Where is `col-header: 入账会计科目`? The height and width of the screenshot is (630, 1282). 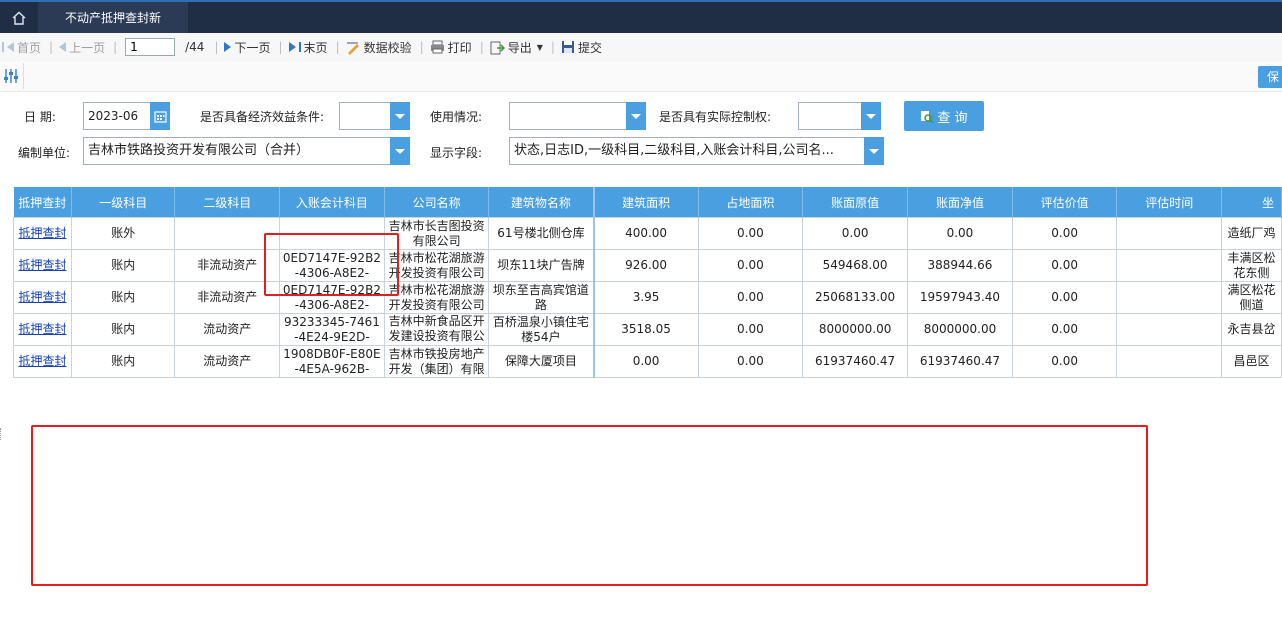 col-header: 入账会计科目 is located at coordinates (332, 202).